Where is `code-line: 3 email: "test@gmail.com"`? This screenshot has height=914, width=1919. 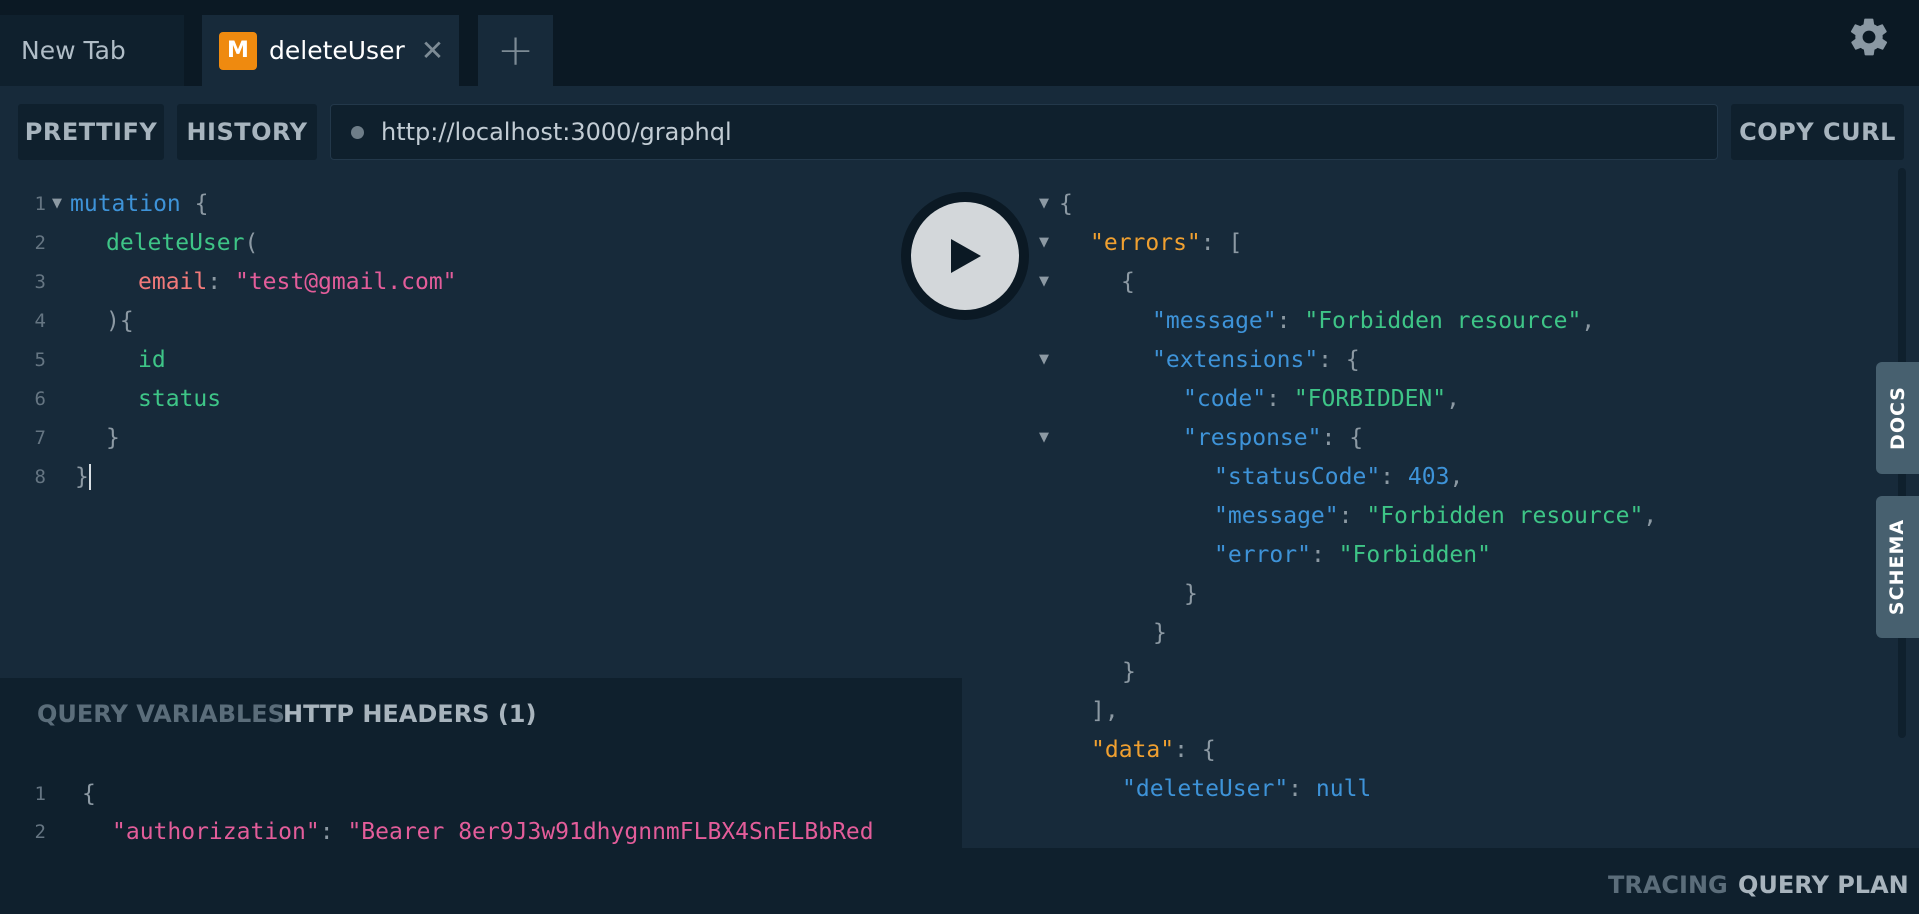
code-line: 3 email: "test@gmail.com" is located at coordinates (228, 281).